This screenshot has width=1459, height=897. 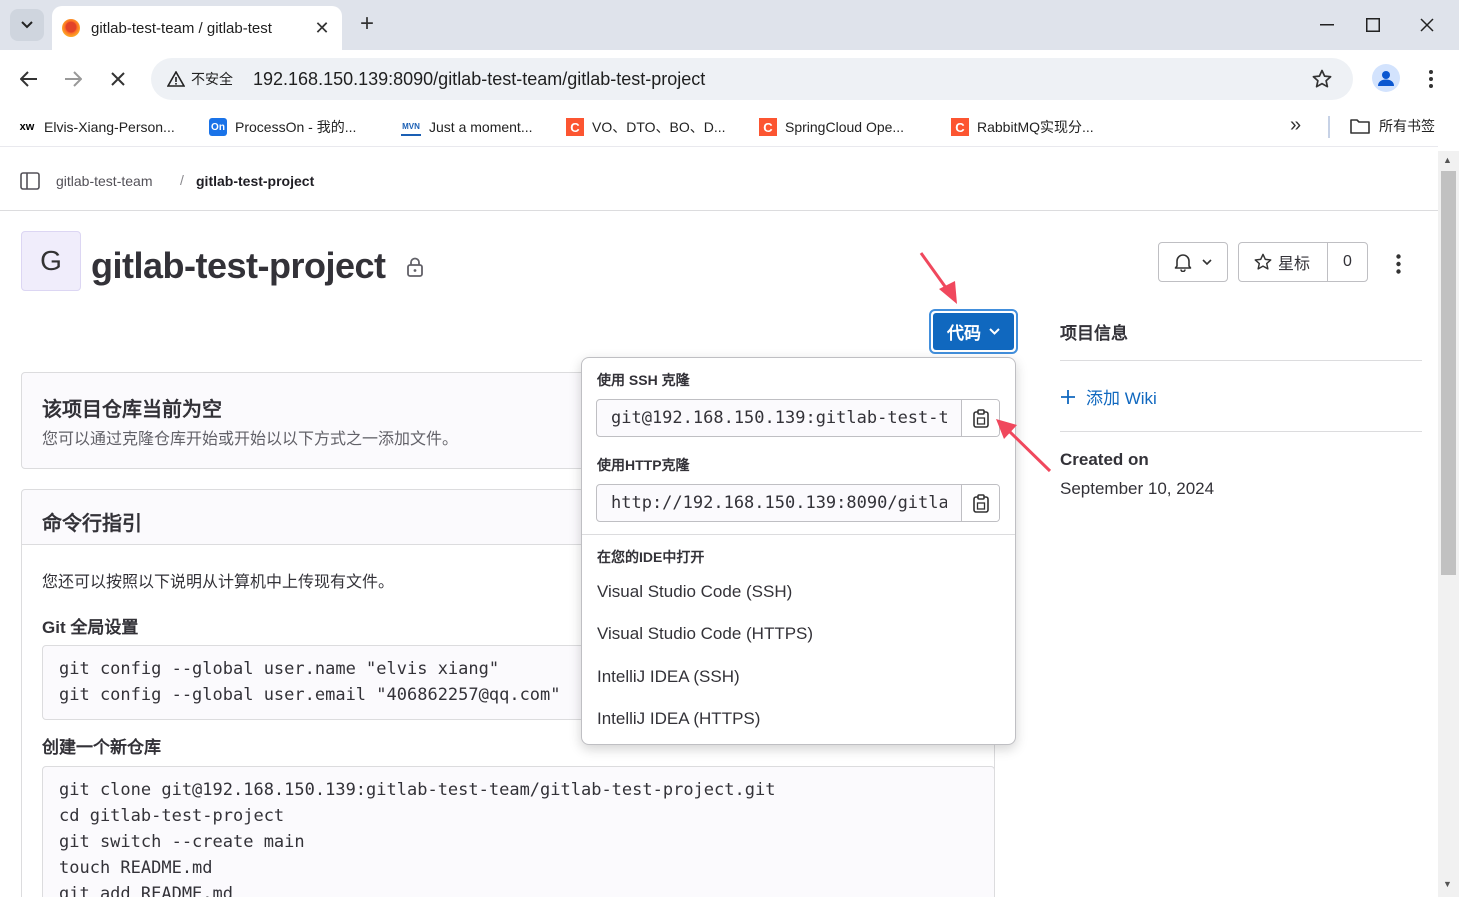 What do you see at coordinates (668, 677) in the screenshot?
I see `ide-option-intellij-ssh: IntelliJ IDEA (SSH)` at bounding box center [668, 677].